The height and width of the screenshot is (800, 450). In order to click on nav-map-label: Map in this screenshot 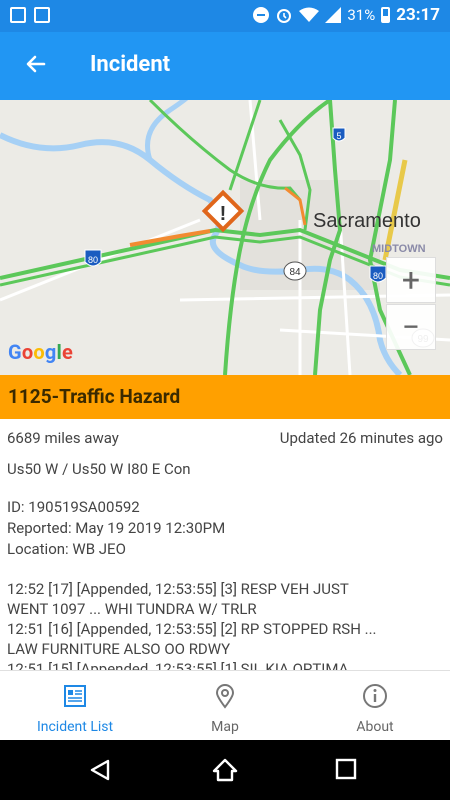, I will do `click(225, 727)`.